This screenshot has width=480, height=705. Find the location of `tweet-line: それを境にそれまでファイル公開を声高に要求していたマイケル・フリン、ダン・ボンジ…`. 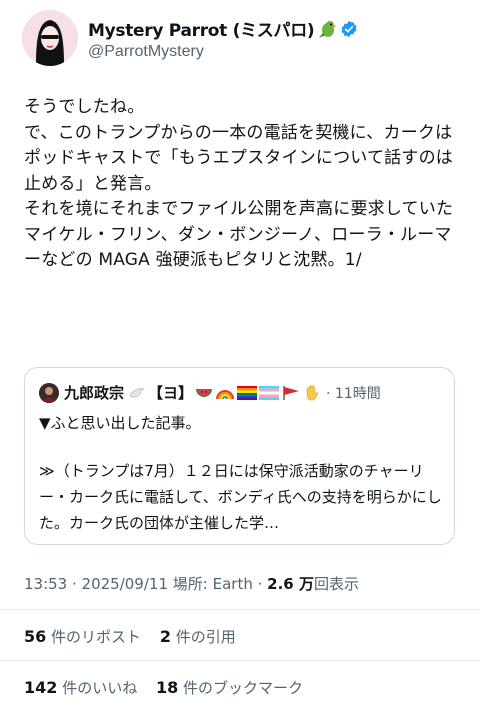

tweet-line: それを境にそれまでファイル公開を声高に要求していたマイケル・フリン、ダン・ボンジ… is located at coordinates (239, 234).